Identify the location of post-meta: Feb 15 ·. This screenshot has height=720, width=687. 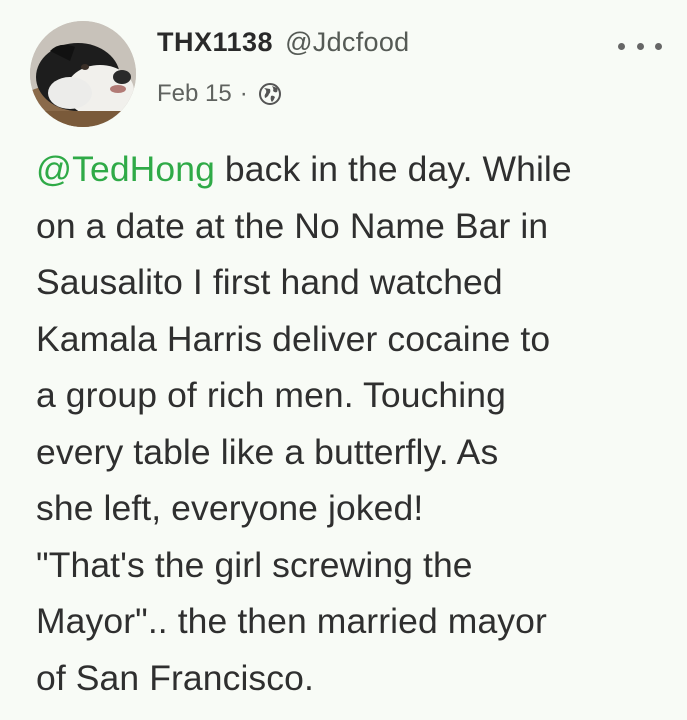
(382, 94).